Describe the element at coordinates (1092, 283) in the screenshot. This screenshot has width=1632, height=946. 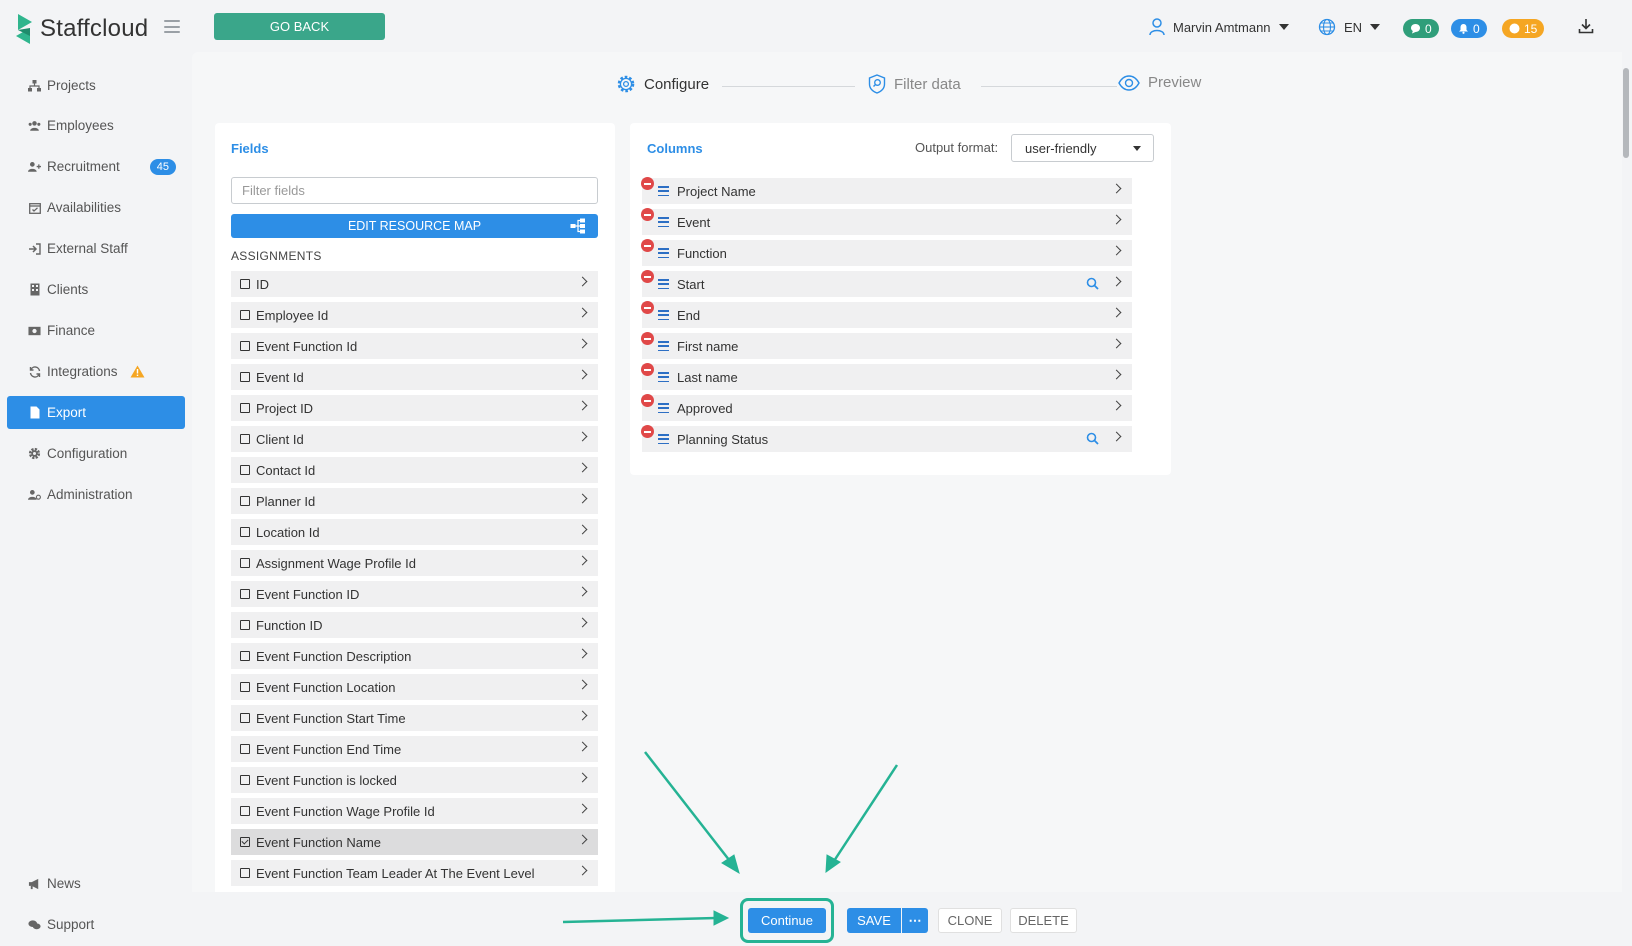
I see `search-icon` at that location.